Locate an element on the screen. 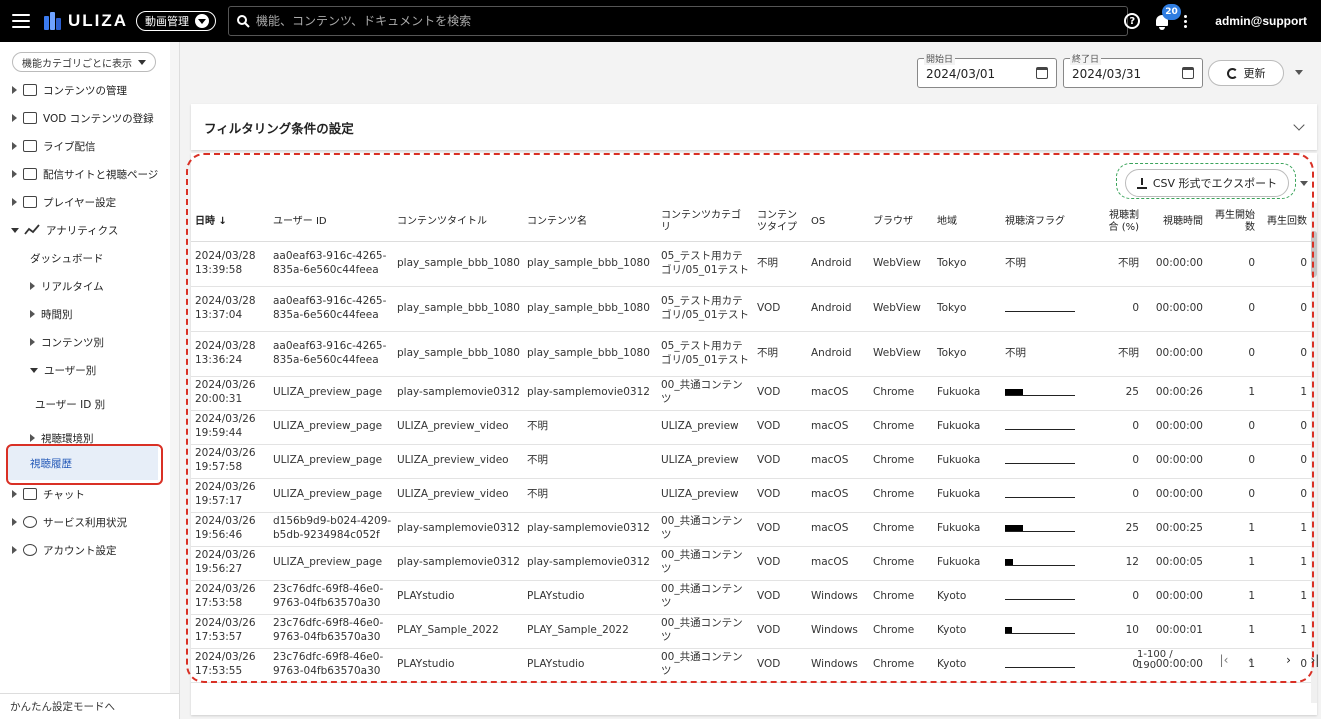  cell-view-duration: 00:00:00 is located at coordinates (1175, 264).